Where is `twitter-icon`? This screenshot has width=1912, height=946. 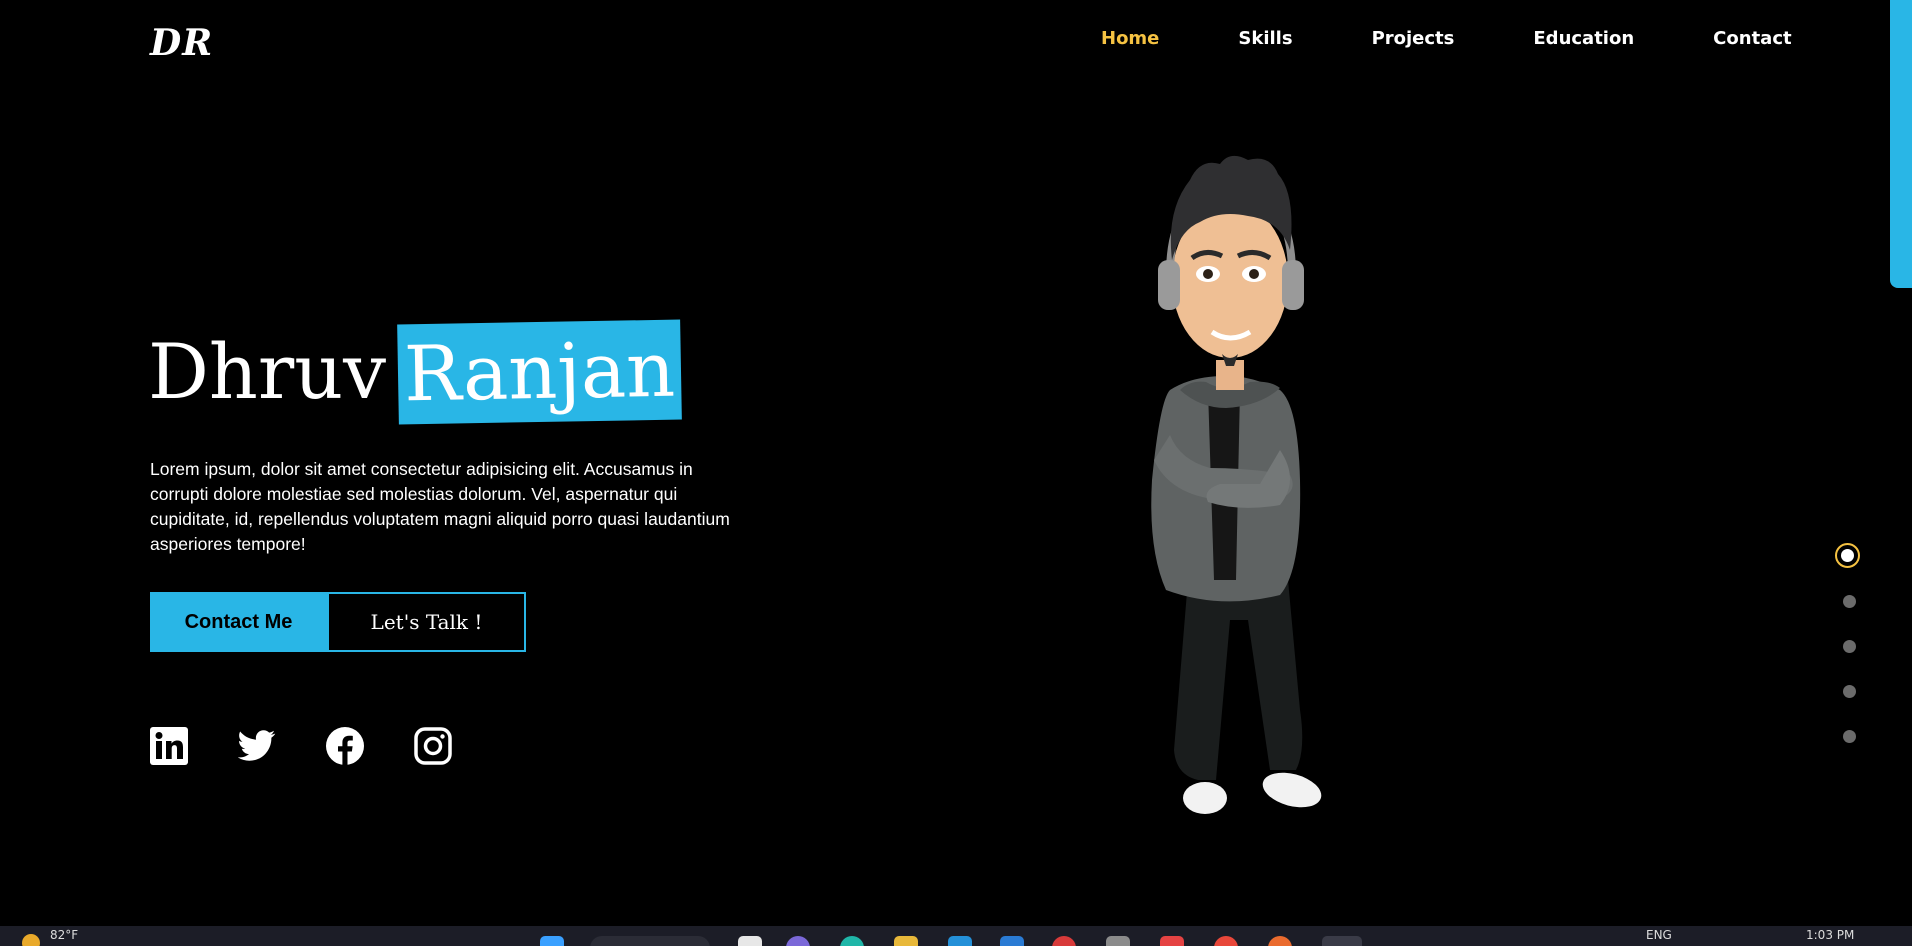 twitter-icon is located at coordinates (257, 746).